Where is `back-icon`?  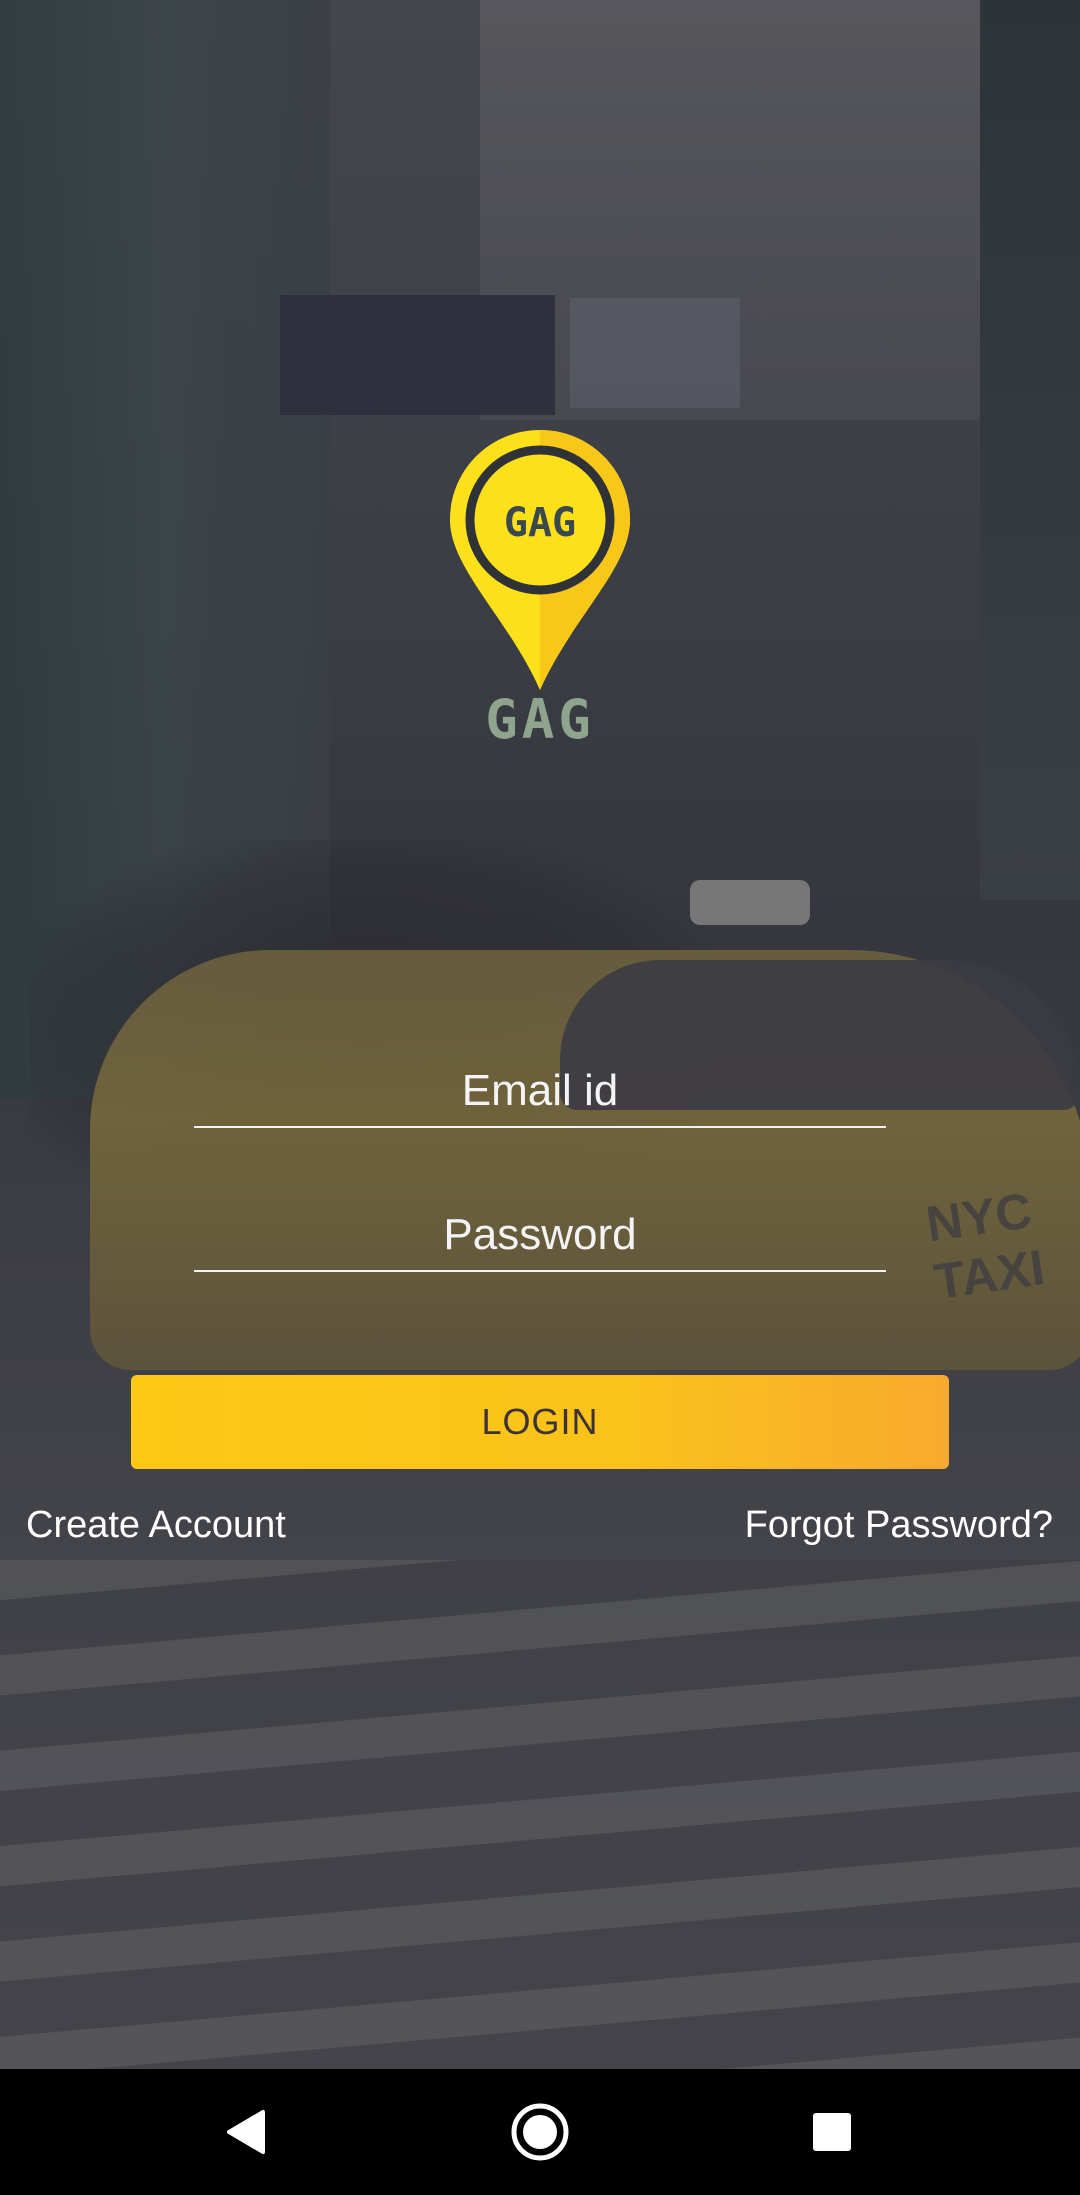 back-icon is located at coordinates (246, 2132).